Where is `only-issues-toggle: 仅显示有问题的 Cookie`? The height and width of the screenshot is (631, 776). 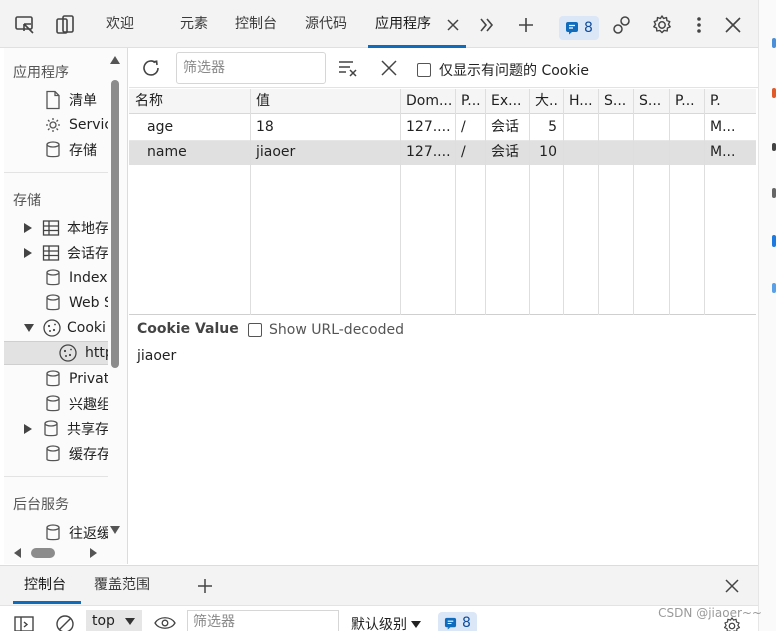
only-issues-toggle: 仅显示有问题的 Cookie is located at coordinates (503, 70).